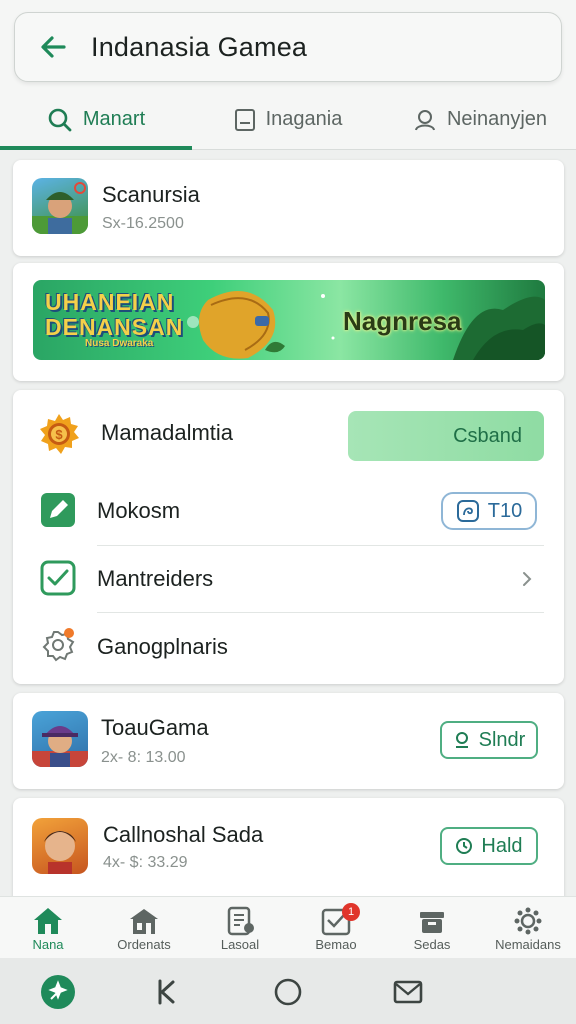 This screenshot has width=576, height=1024. What do you see at coordinates (240, 921) in the screenshot?
I see `document-icon` at bounding box center [240, 921].